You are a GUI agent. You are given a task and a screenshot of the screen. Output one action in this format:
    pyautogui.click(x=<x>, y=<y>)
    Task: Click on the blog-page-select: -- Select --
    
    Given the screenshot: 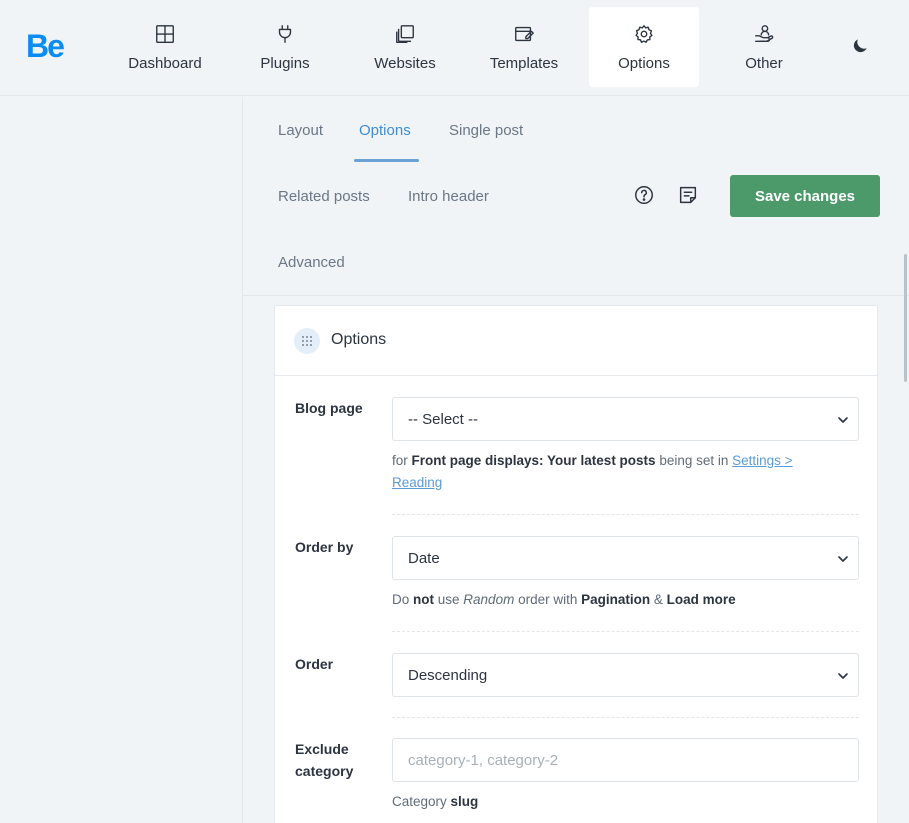 What is the action you would take?
    pyautogui.click(x=625, y=419)
    